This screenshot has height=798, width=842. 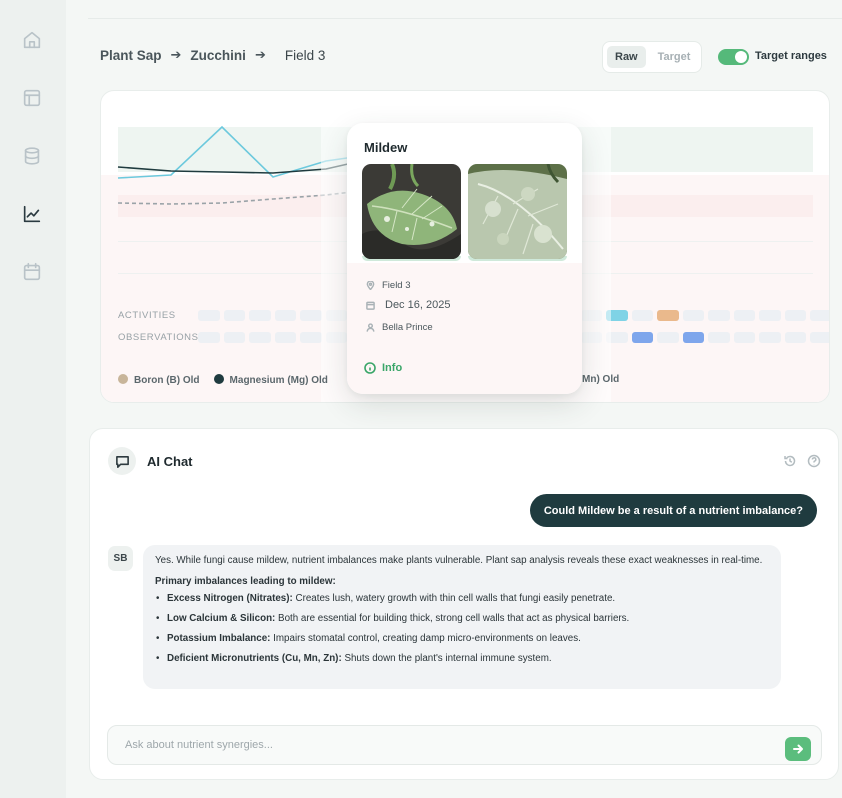 I want to click on observations-row-label: OBSERVATIONS, so click(x=158, y=337).